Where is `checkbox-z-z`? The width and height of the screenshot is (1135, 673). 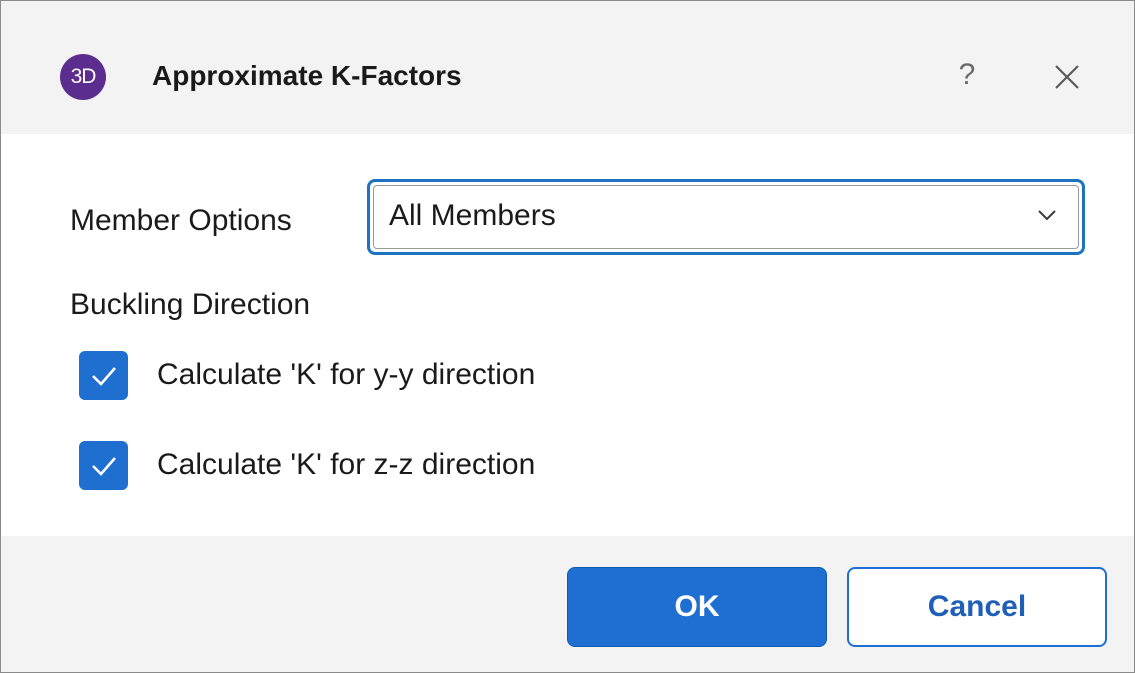 checkbox-z-z is located at coordinates (103, 465).